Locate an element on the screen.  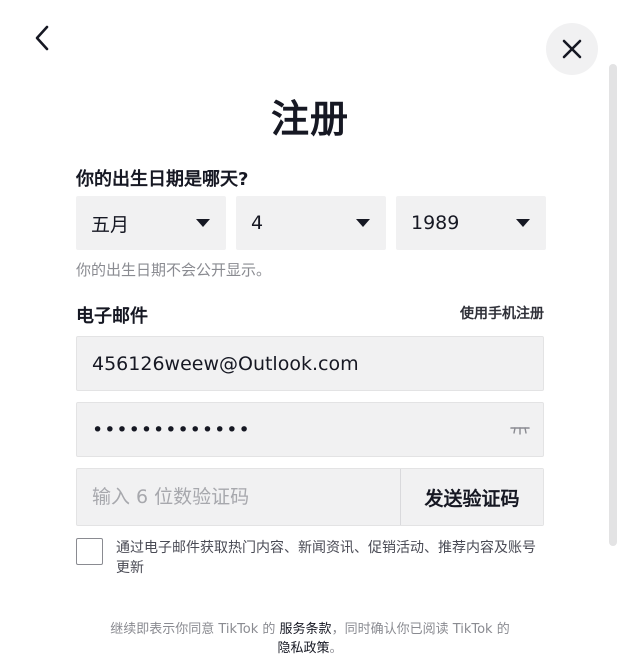
year-select: 1989 is located at coordinates (471, 223).